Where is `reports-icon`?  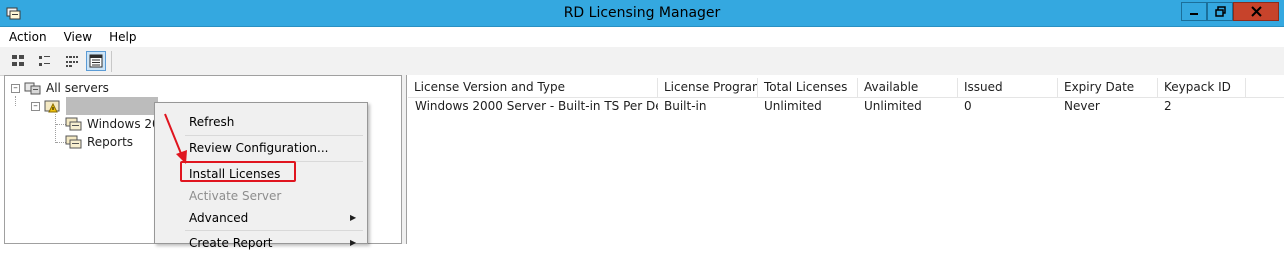 reports-icon is located at coordinates (73, 142).